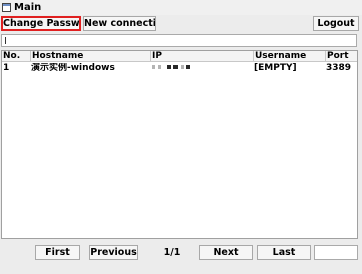 The image size is (362, 274). Describe the element at coordinates (41, 23) in the screenshot. I see `change-password-button: Change Password` at that location.